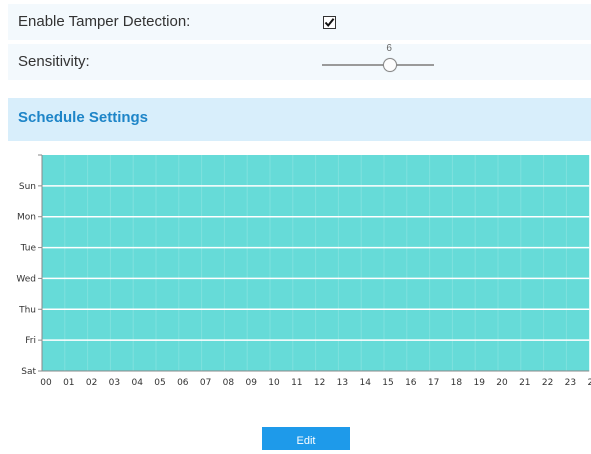 The height and width of the screenshot is (454, 591). Describe the element at coordinates (183, 383) in the screenshot. I see `hour-label-06: 06` at that location.